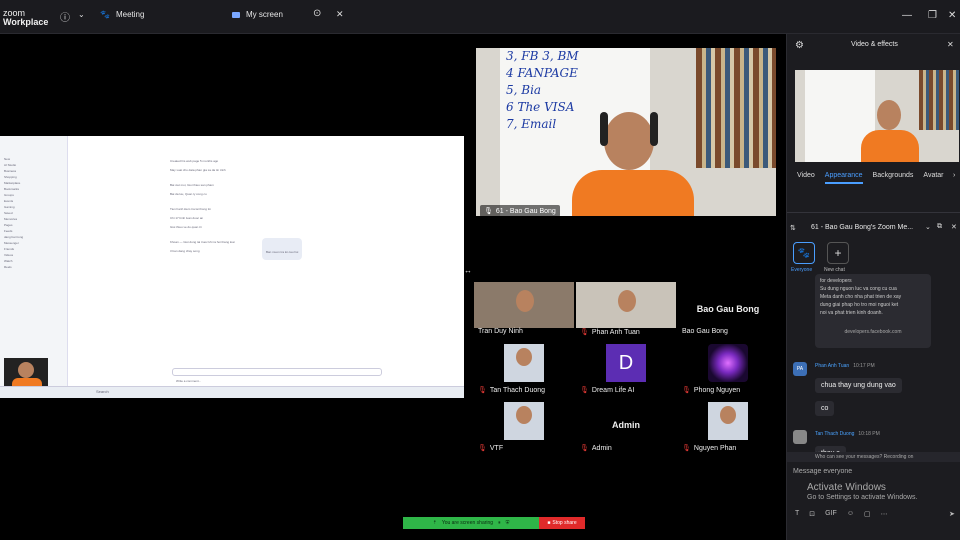  What do you see at coordinates (950, 44) in the screenshot?
I see `close-effects-icon: ✕` at bounding box center [950, 44].